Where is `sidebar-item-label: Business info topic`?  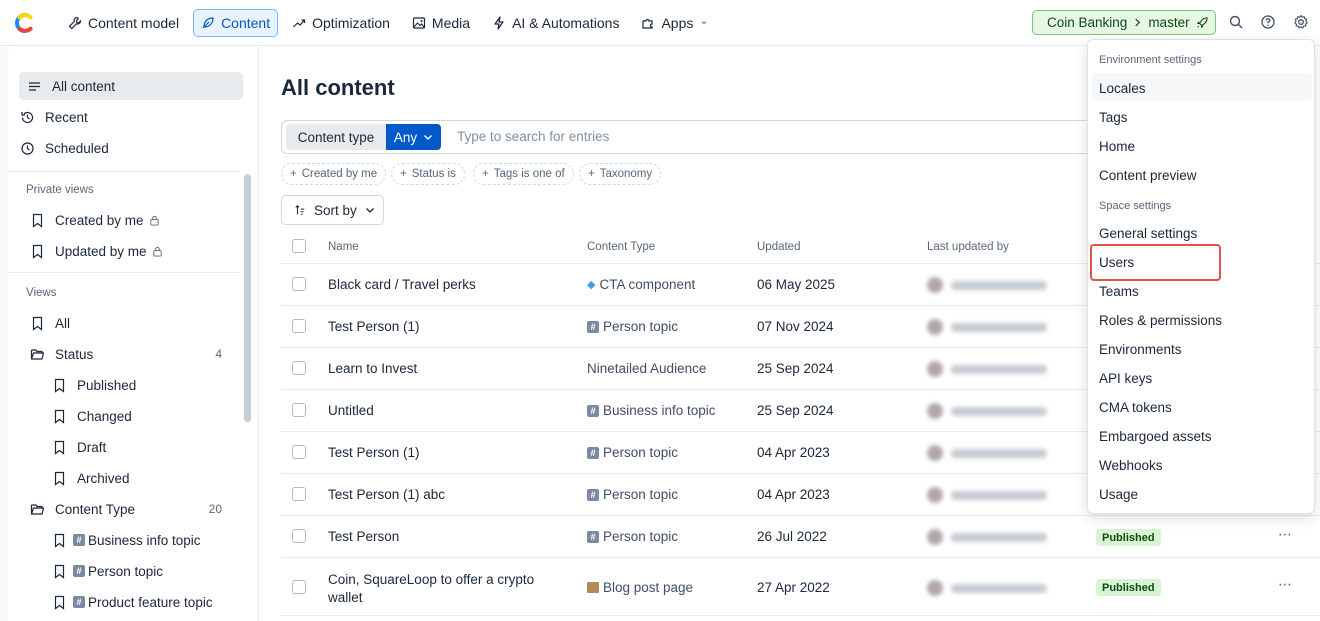 sidebar-item-label: Business info topic is located at coordinates (144, 540).